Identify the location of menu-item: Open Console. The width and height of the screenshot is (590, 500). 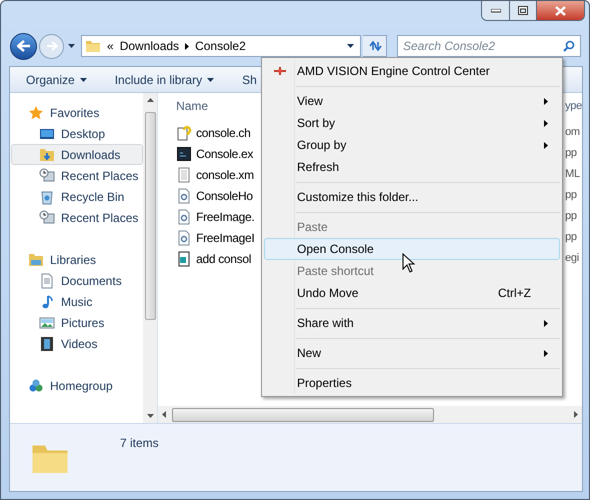
(412, 249).